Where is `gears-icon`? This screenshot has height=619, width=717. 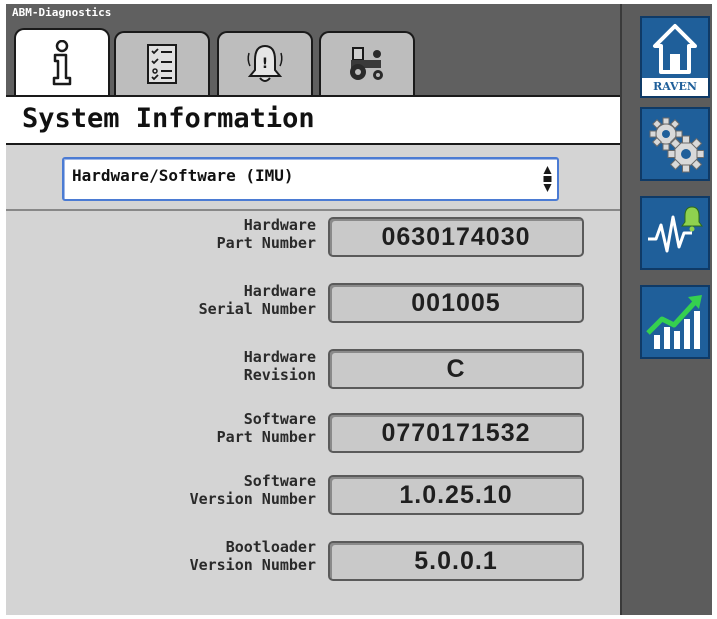 gears-icon is located at coordinates (676, 145).